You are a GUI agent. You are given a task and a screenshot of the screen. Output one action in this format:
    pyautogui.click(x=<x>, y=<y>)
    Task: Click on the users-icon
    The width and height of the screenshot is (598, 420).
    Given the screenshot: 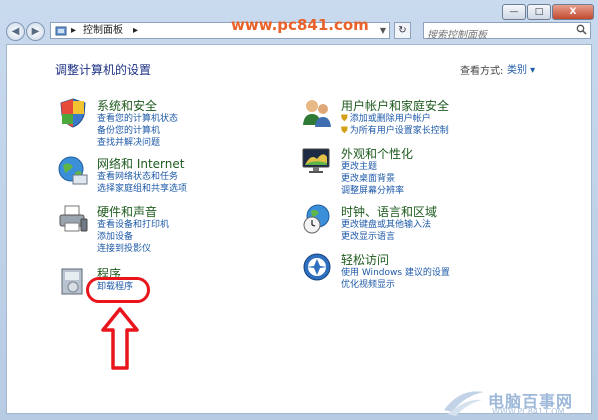 What is the action you would take?
    pyautogui.click(x=318, y=114)
    